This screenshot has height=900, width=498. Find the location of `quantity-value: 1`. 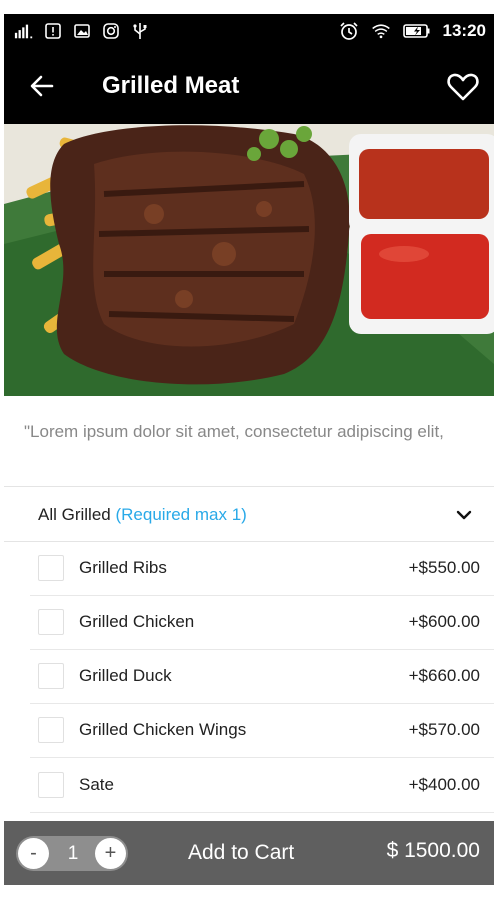

quantity-value: 1 is located at coordinates (73, 853).